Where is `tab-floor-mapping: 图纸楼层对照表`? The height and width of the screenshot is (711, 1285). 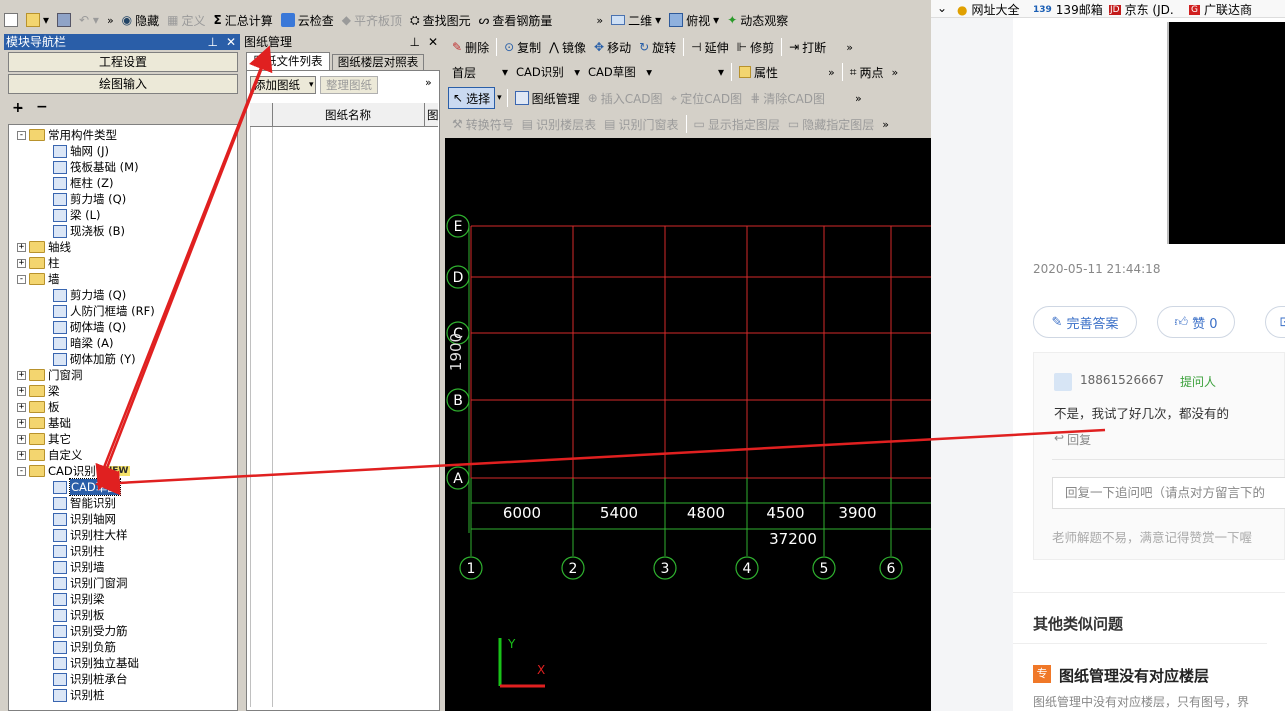 tab-floor-mapping: 图纸楼层对照表 is located at coordinates (378, 62).